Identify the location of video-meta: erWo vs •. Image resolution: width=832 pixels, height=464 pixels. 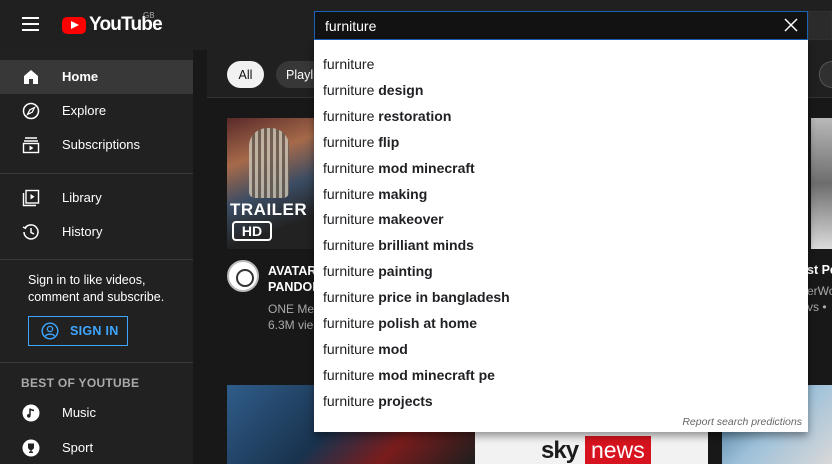
(819, 299).